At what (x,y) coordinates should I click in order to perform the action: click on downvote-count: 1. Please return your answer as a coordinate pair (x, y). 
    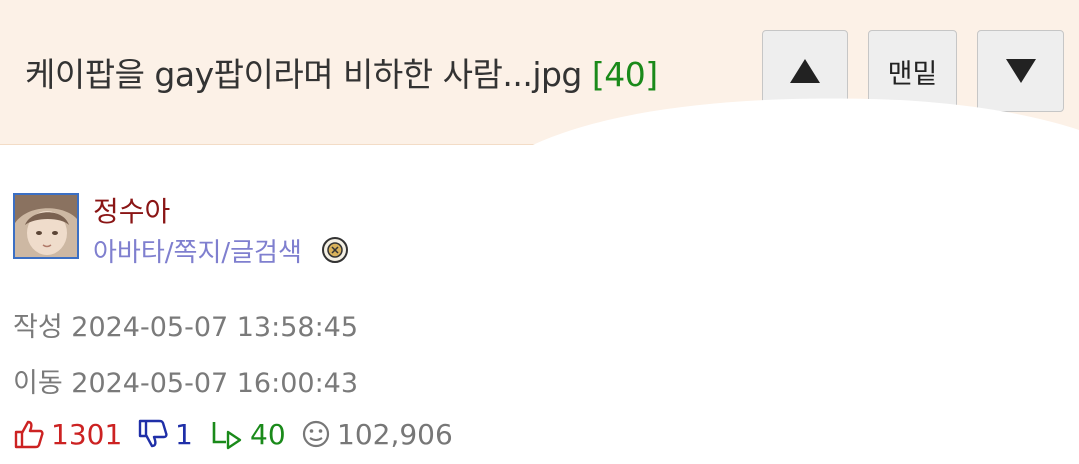
    Looking at the image, I should click on (184, 434).